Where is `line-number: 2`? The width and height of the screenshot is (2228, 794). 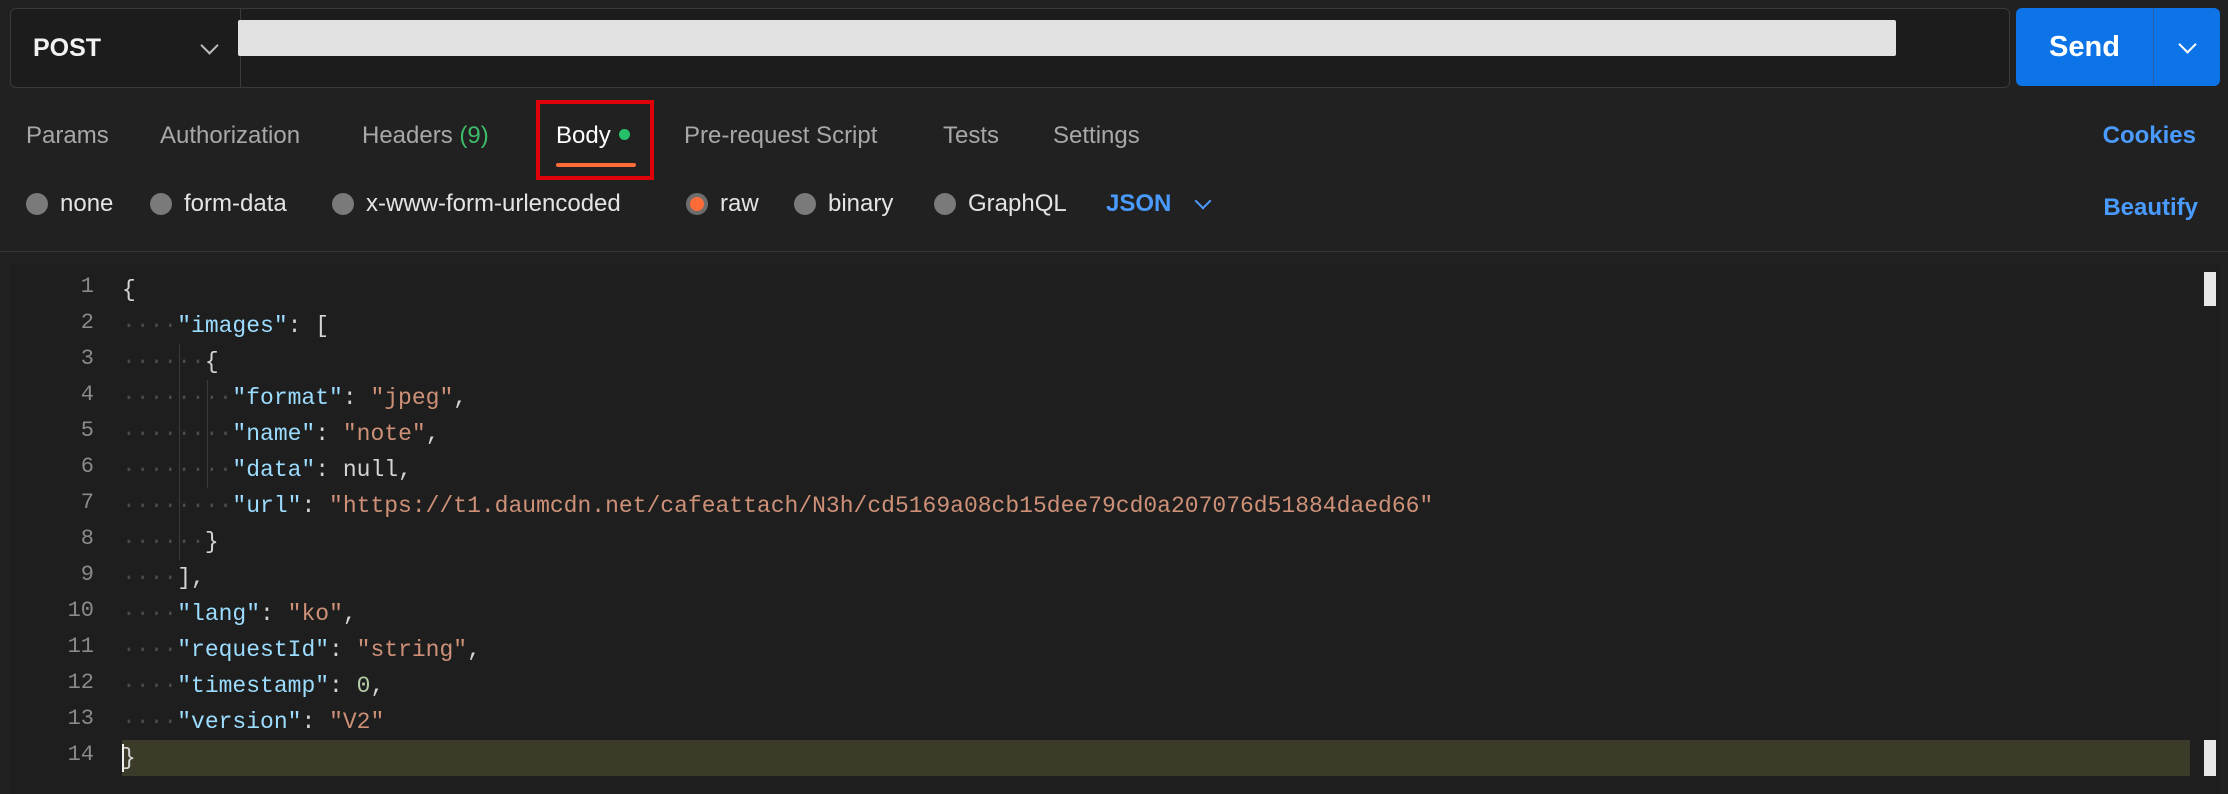 line-number: 2 is located at coordinates (87, 322).